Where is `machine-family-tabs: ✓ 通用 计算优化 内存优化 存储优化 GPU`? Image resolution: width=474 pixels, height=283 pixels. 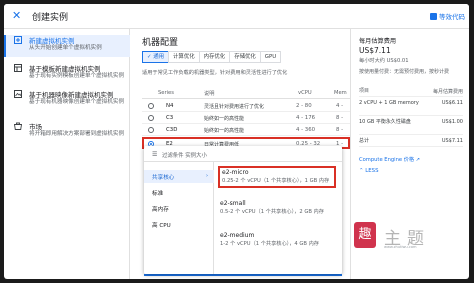
machine-family-tabs: ✓ 通用 计算优化 内存优化 存储优化 GPU is located at coordinates (212, 57).